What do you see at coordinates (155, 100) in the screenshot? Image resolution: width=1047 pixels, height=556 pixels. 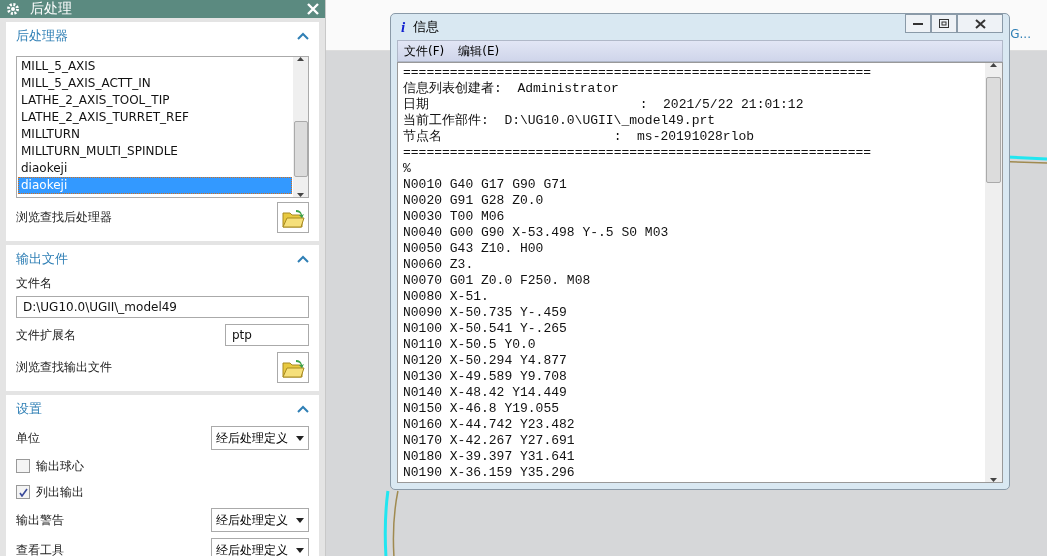 I see `list-item: LATHE_2_AXIS_TOOL_TIP` at bounding box center [155, 100].